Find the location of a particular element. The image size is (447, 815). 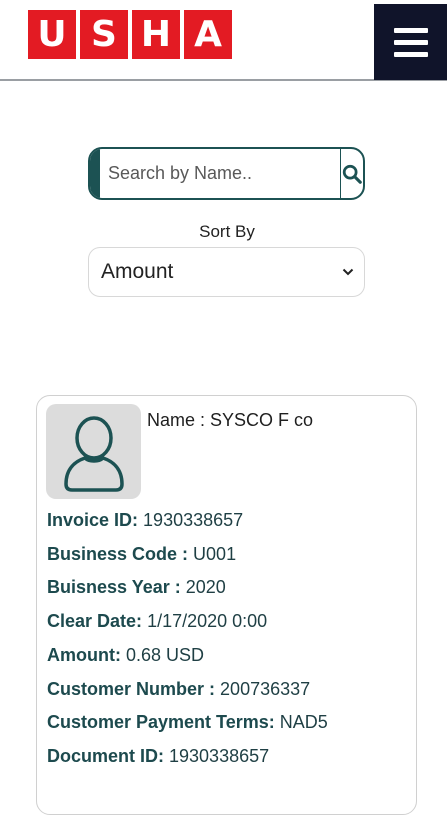

field-value: 200736337 is located at coordinates (265, 689).